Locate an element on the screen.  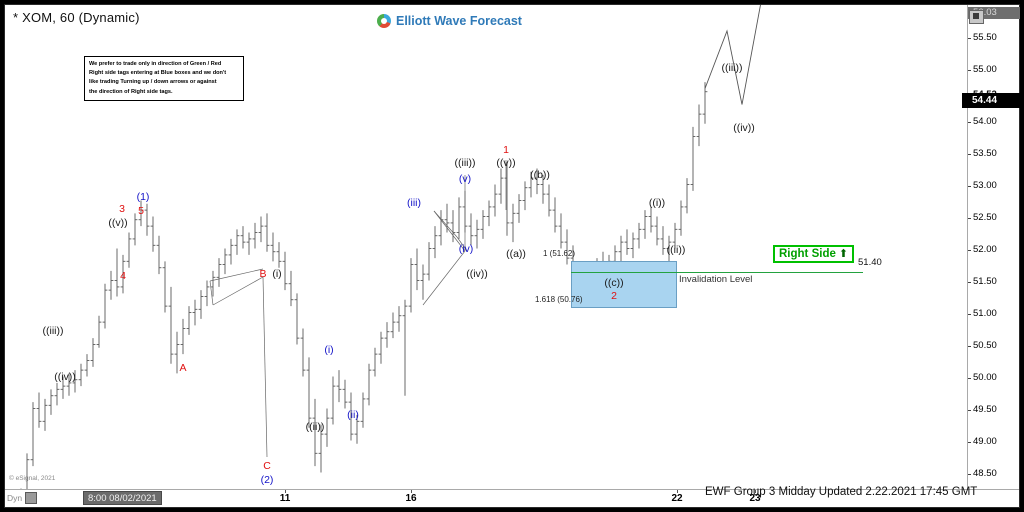
price-tick: 55.50 is located at coordinates (994, 38).